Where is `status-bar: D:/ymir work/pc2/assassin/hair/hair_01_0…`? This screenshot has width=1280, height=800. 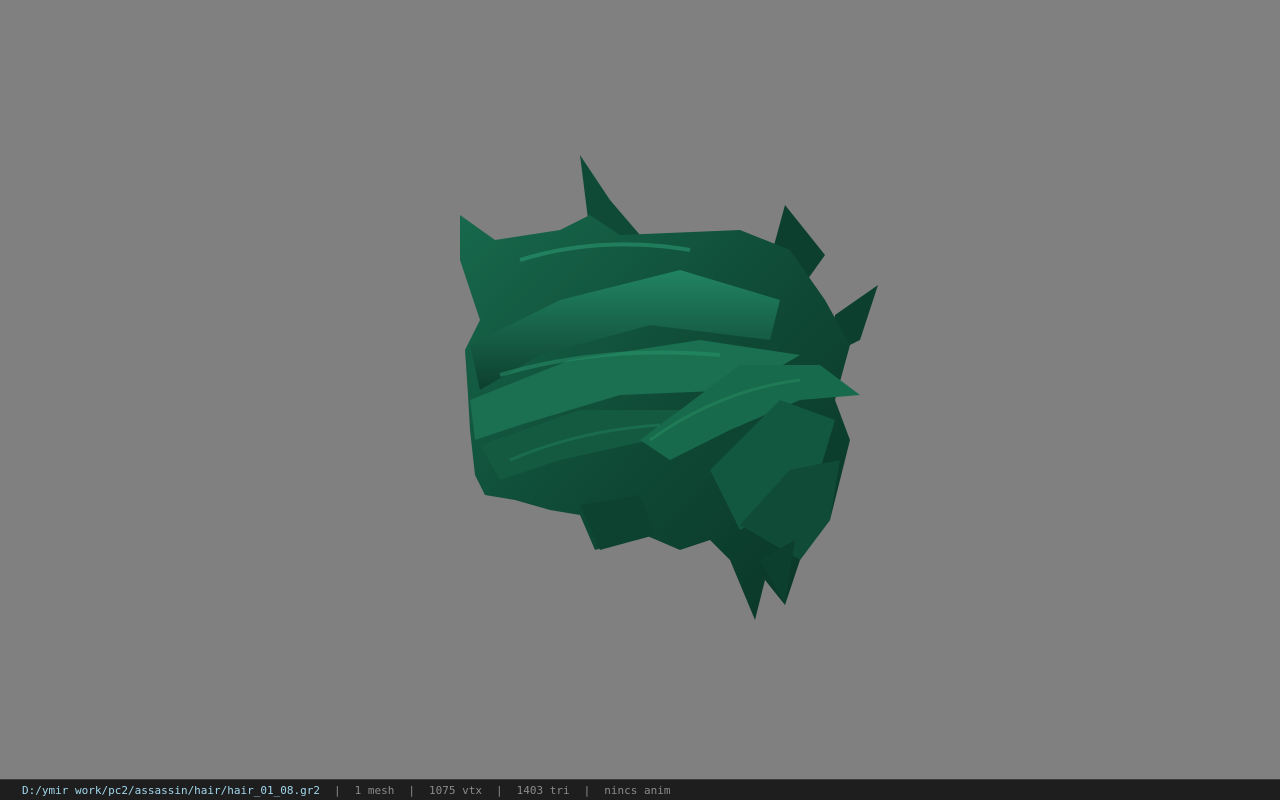 status-bar: D:/ymir work/pc2/assassin/hair/hair_01_0… is located at coordinates (640, 789).